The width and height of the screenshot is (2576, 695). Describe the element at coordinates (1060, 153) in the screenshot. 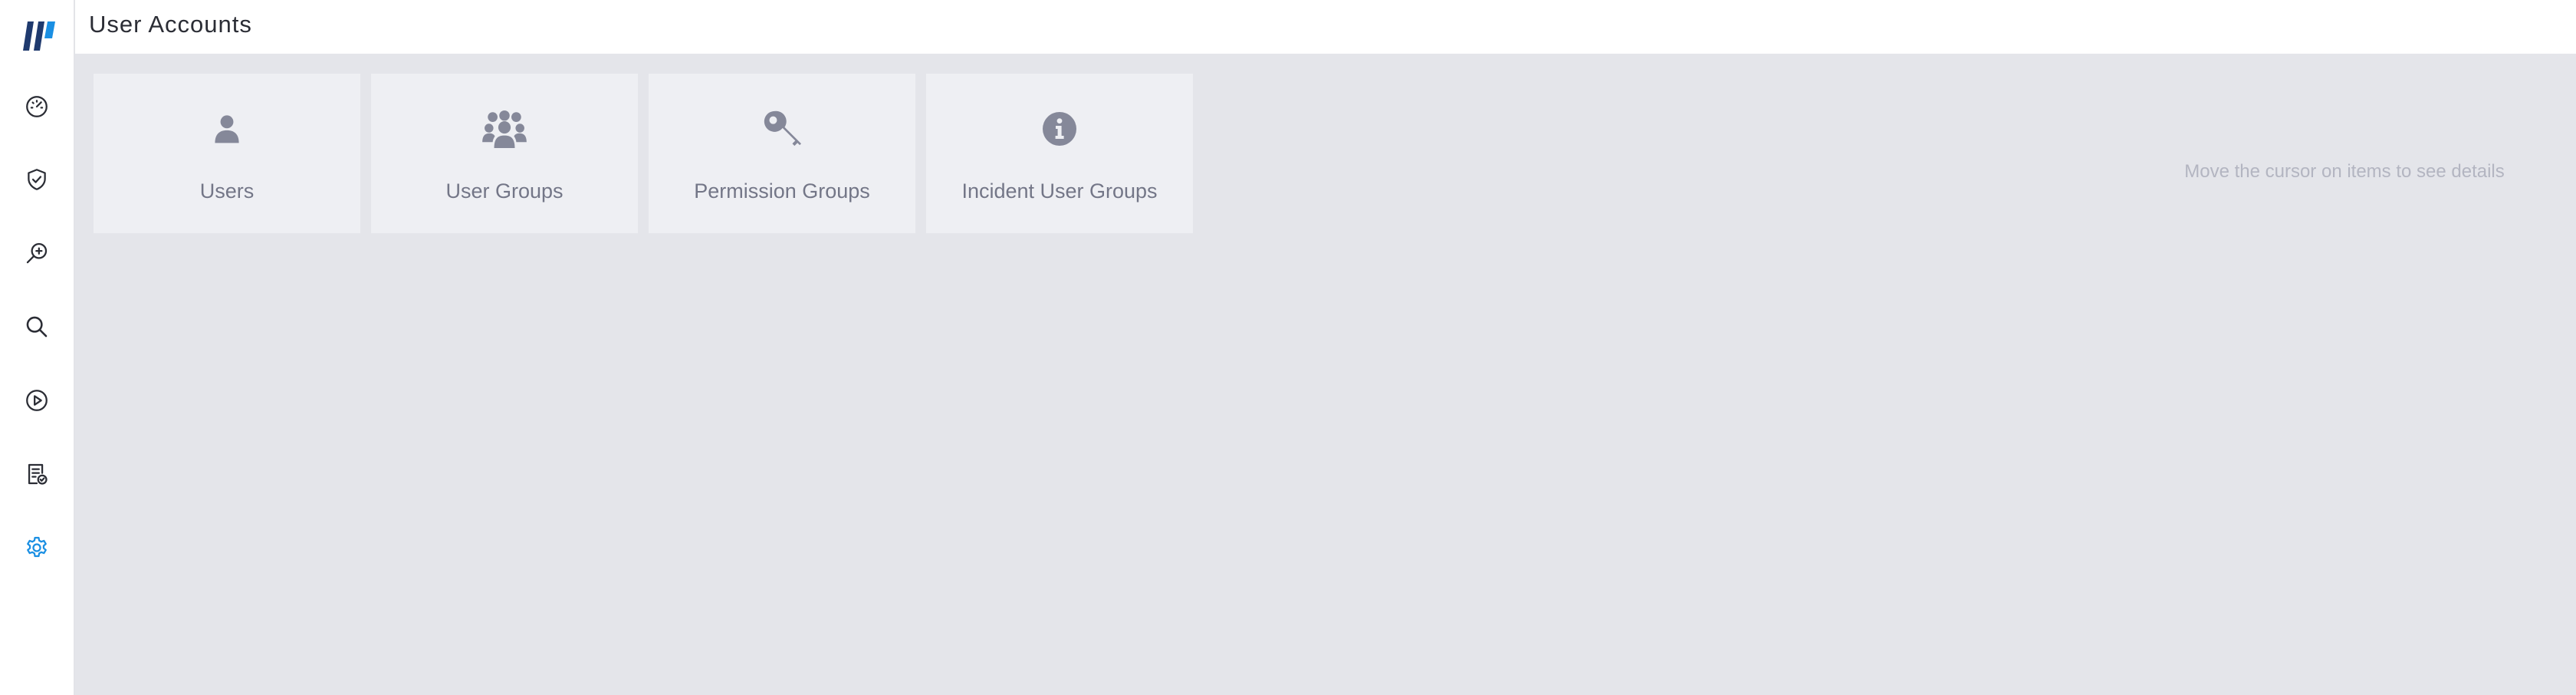

I see `card-incident-user-groups: Incident User Groups` at that location.